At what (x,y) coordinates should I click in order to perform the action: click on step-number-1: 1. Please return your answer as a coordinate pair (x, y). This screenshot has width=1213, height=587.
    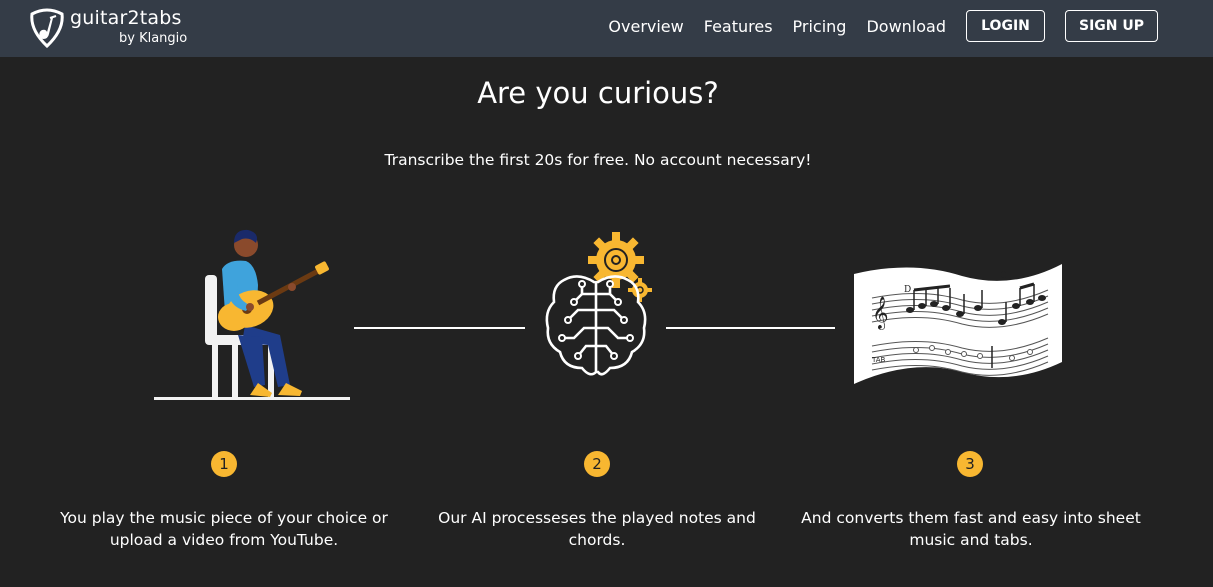
    Looking at the image, I should click on (224, 464).